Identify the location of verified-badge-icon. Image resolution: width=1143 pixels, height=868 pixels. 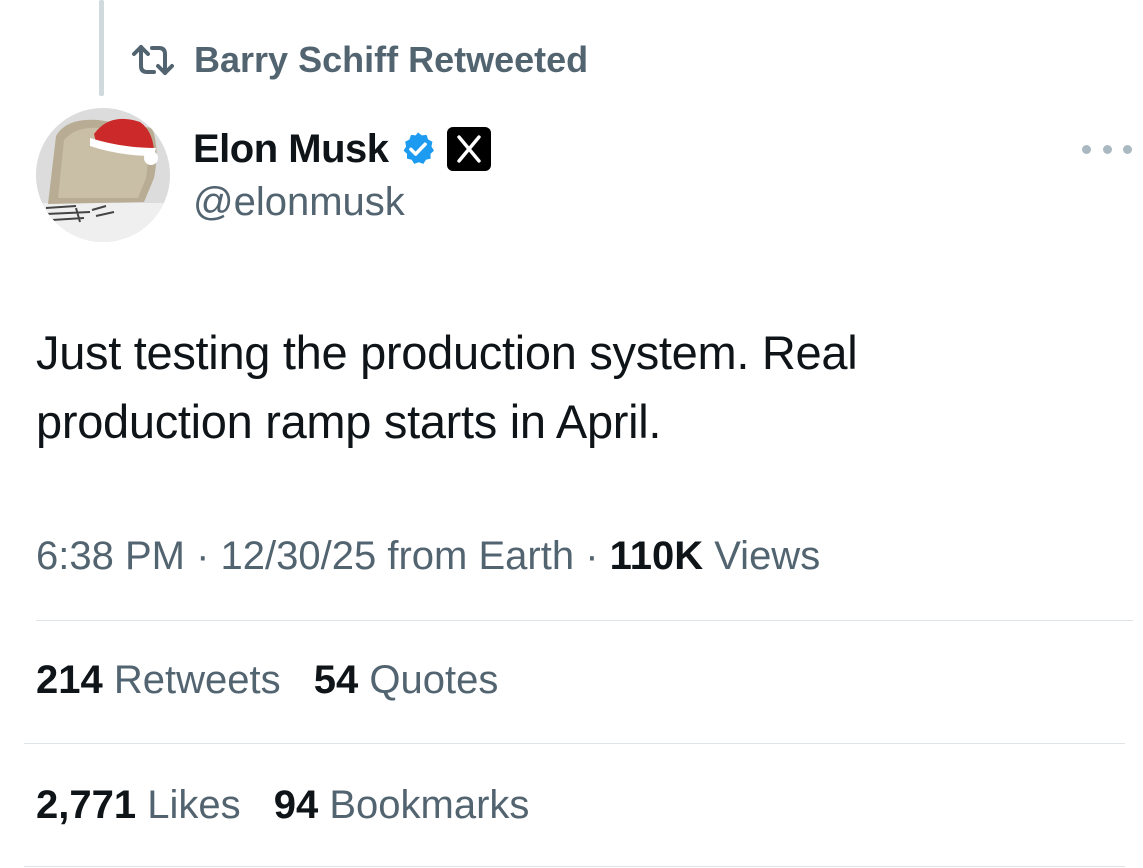
(418, 149).